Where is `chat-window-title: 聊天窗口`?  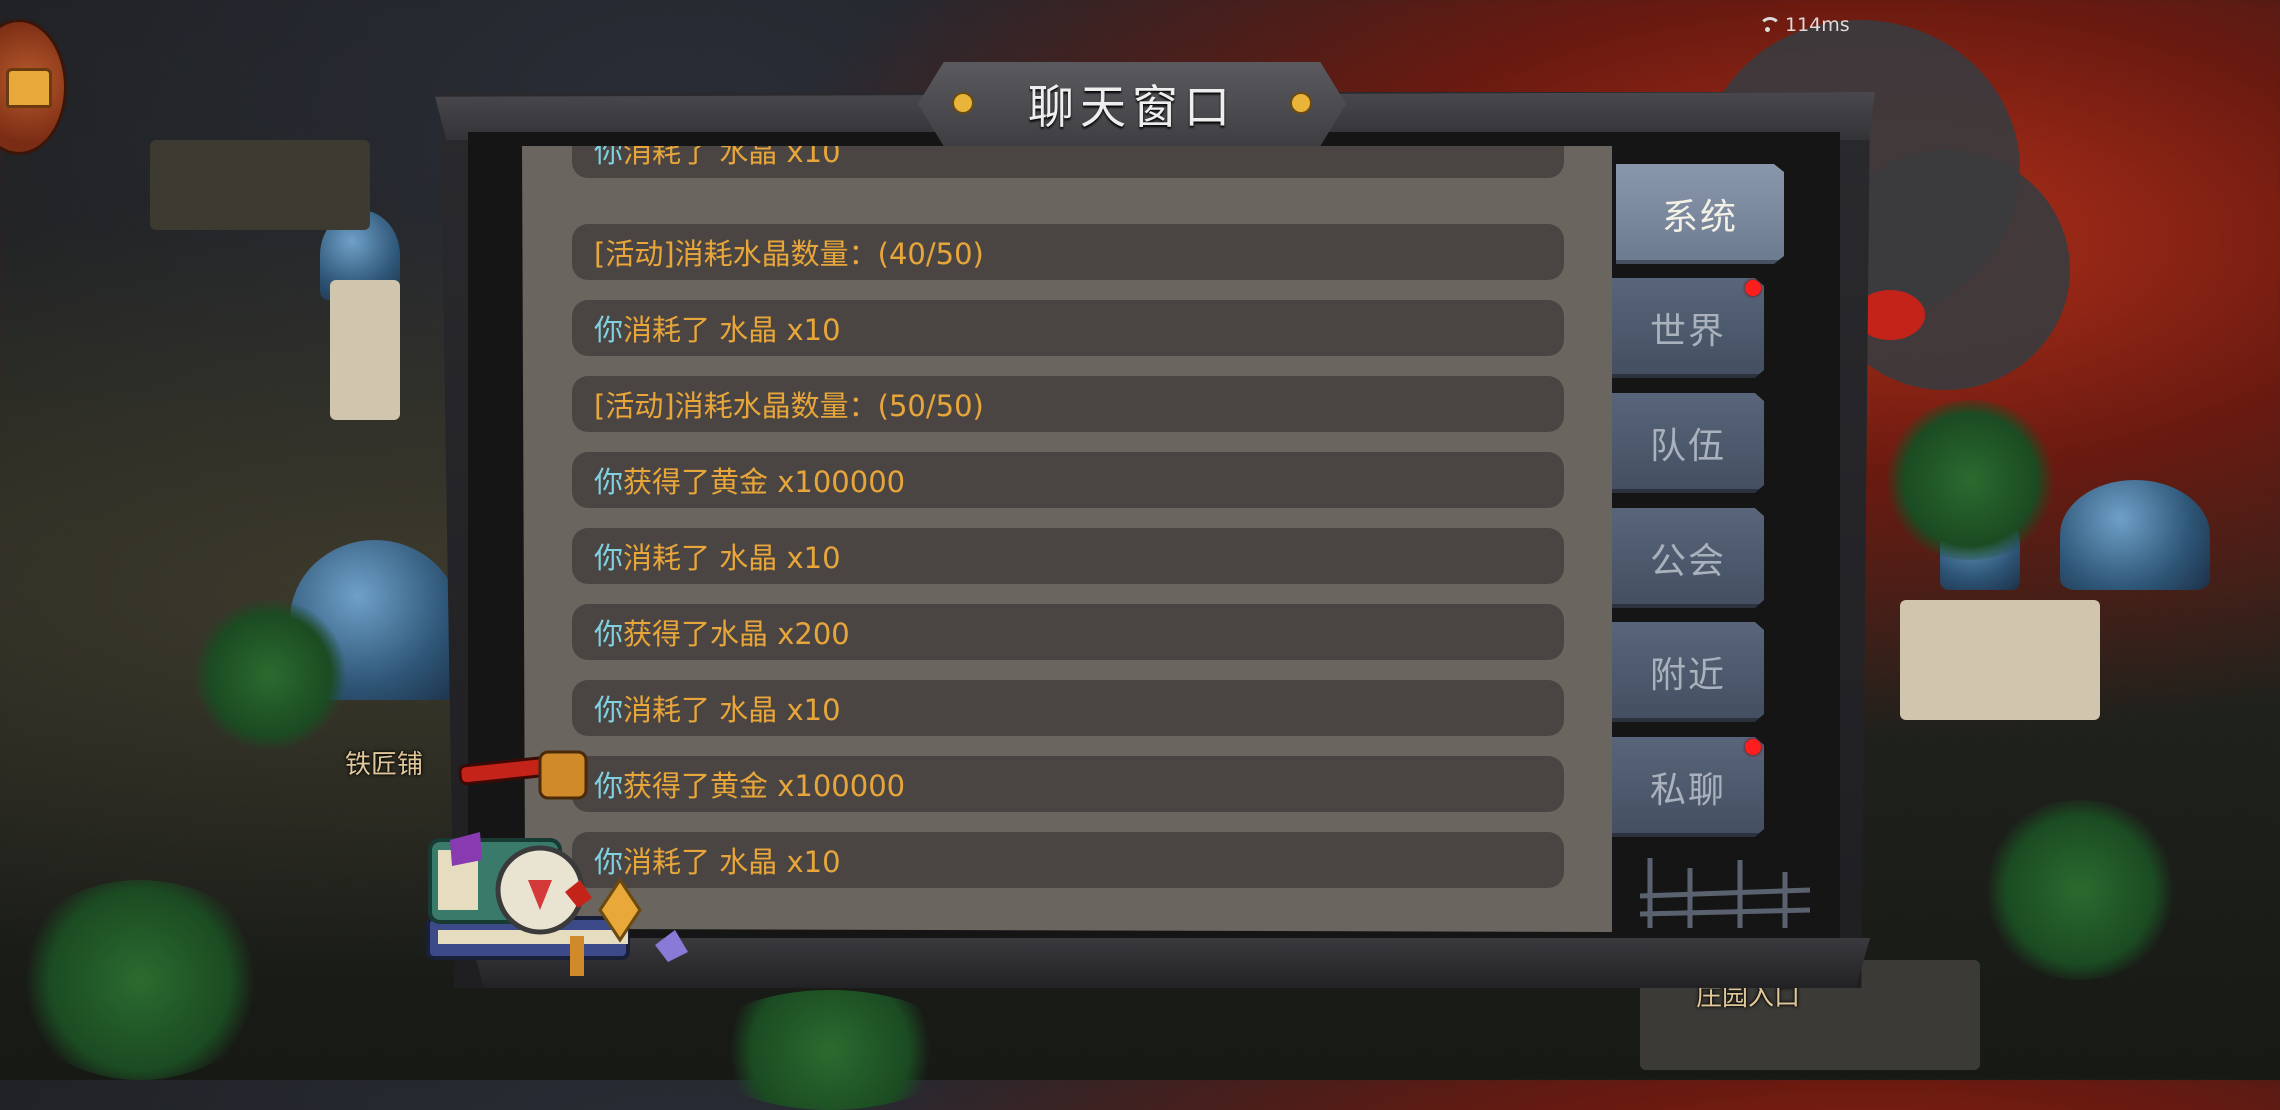 chat-window-title: 聊天窗口 is located at coordinates (1132, 107).